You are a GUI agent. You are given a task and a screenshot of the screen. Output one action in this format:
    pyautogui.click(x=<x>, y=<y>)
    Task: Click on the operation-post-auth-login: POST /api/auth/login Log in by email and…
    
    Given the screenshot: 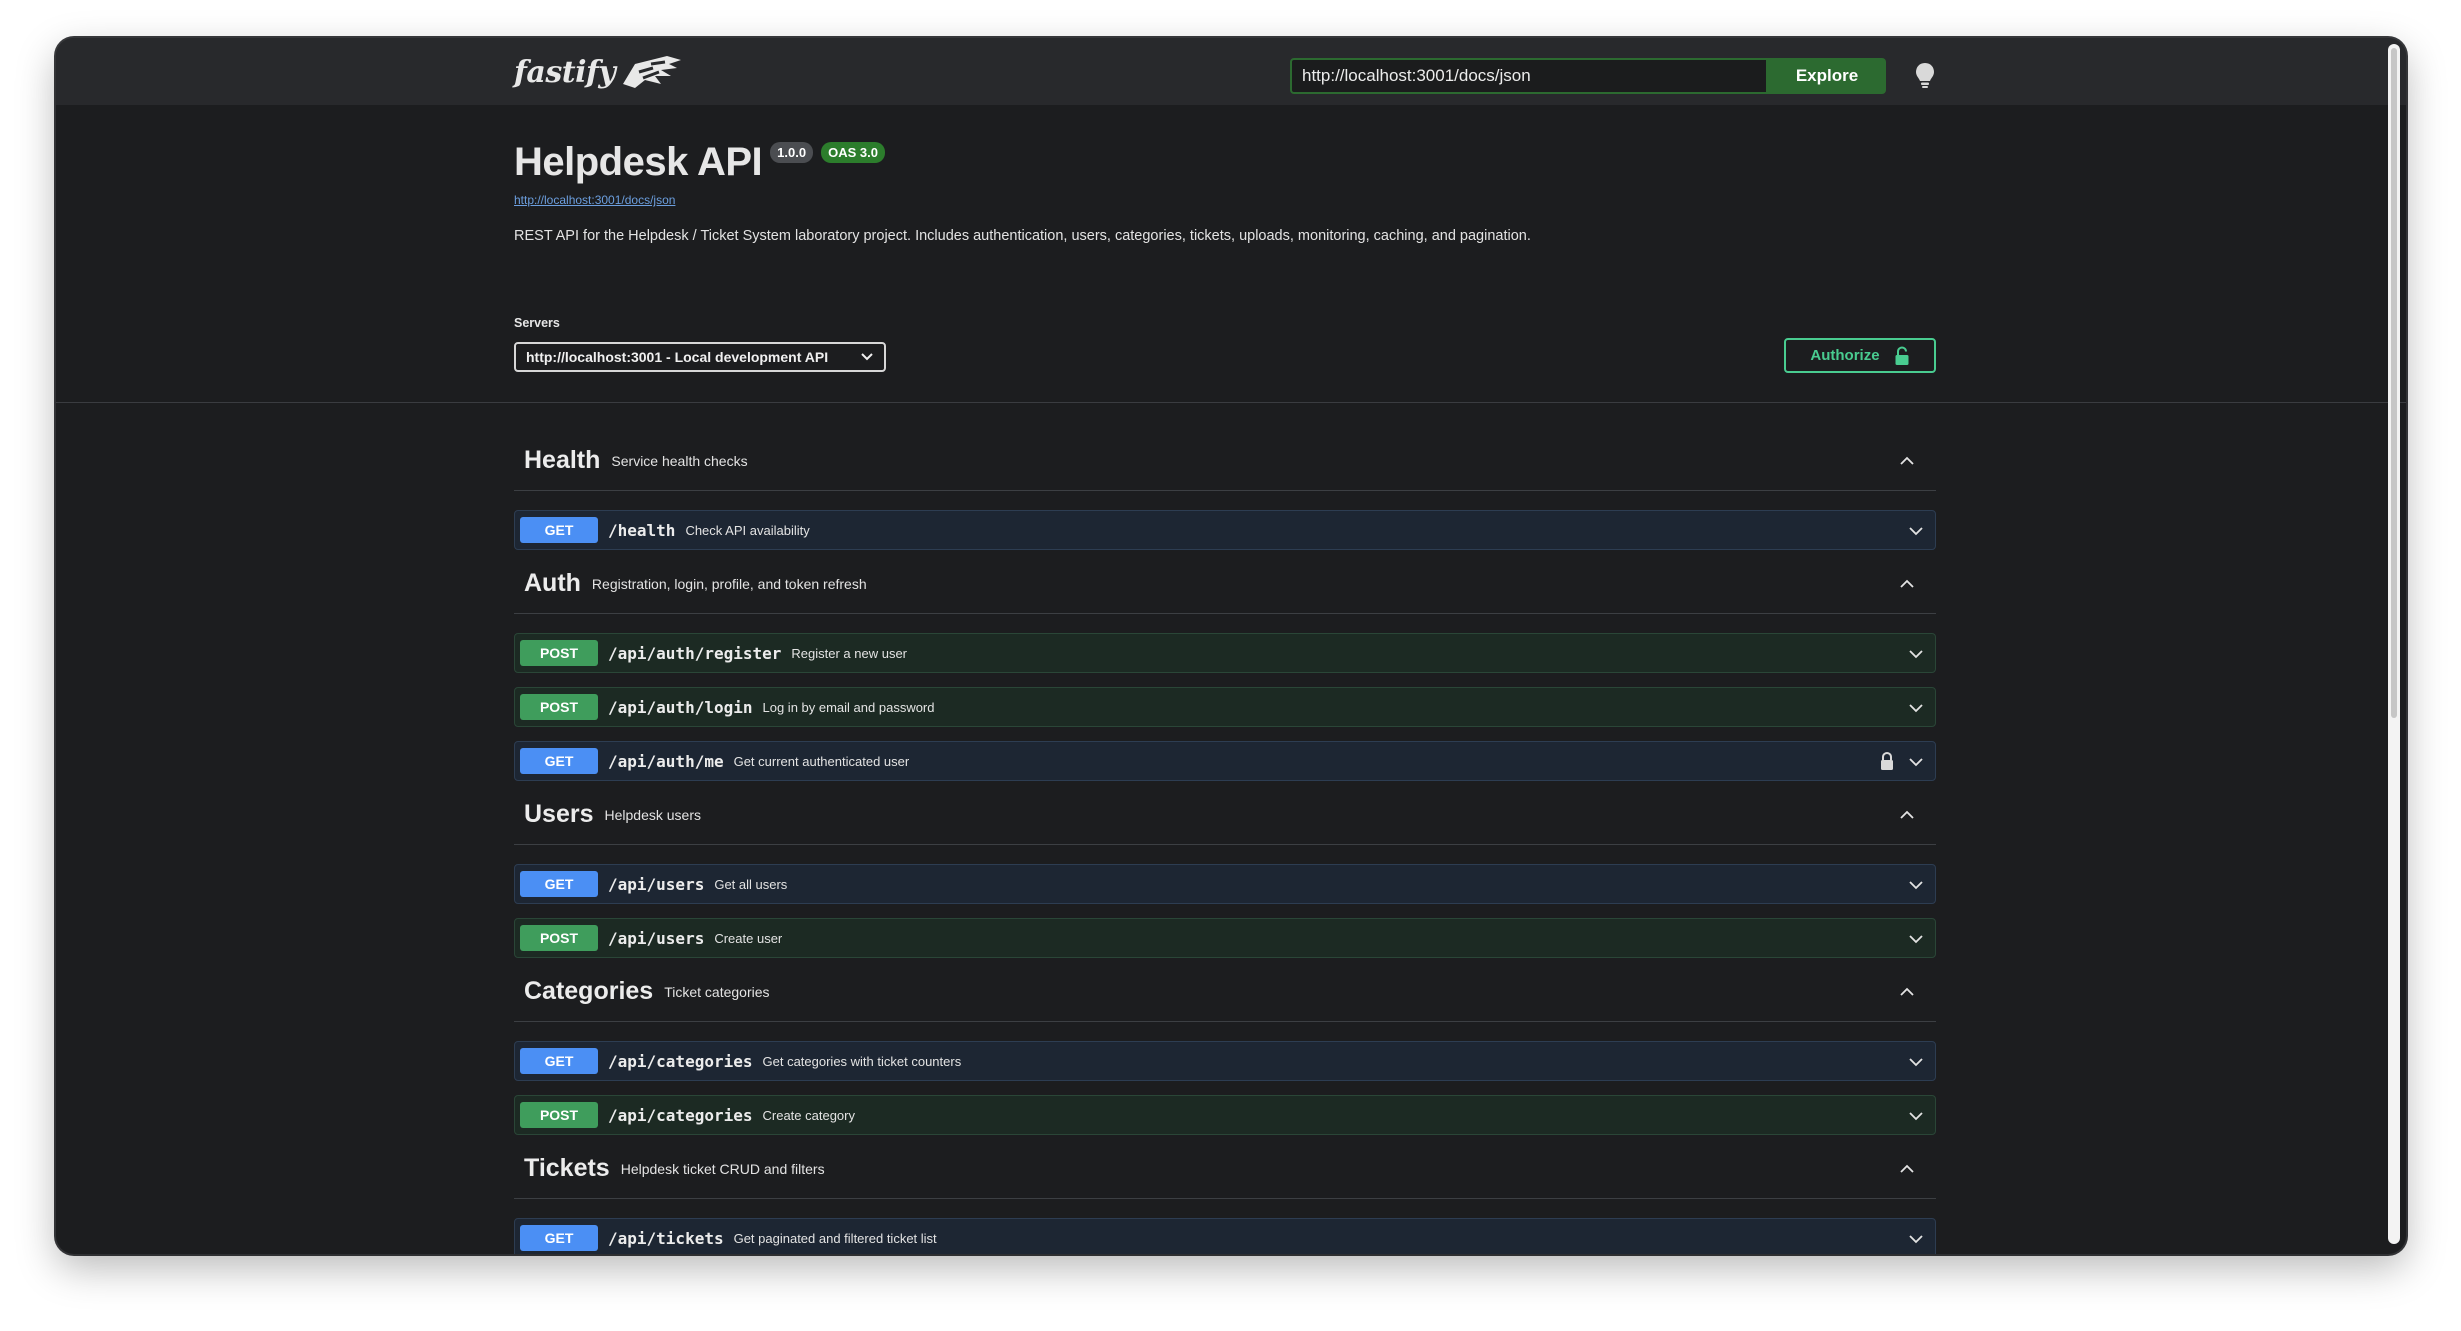 What is the action you would take?
    pyautogui.click(x=1225, y=707)
    